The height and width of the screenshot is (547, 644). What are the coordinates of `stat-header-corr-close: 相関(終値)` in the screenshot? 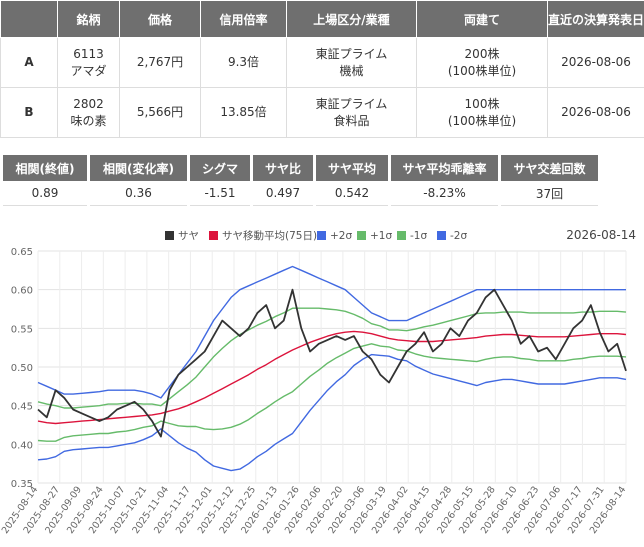 It's located at (45, 168).